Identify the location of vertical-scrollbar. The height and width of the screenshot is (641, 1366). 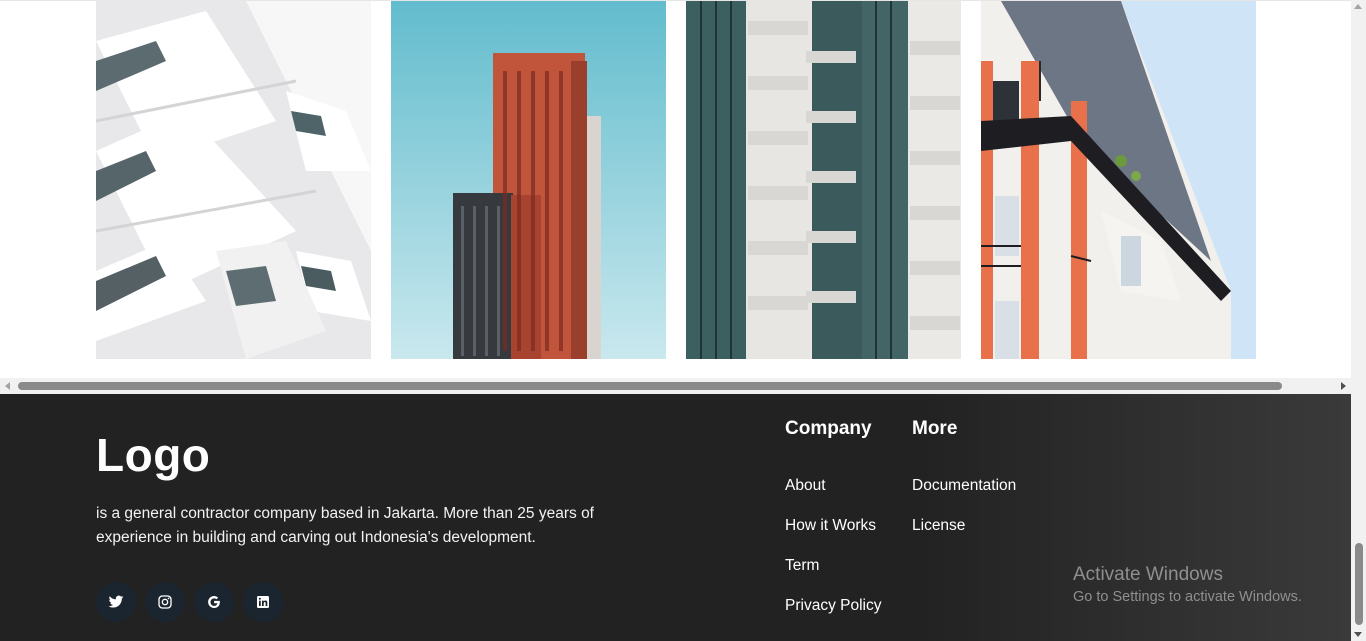
(1358, 320).